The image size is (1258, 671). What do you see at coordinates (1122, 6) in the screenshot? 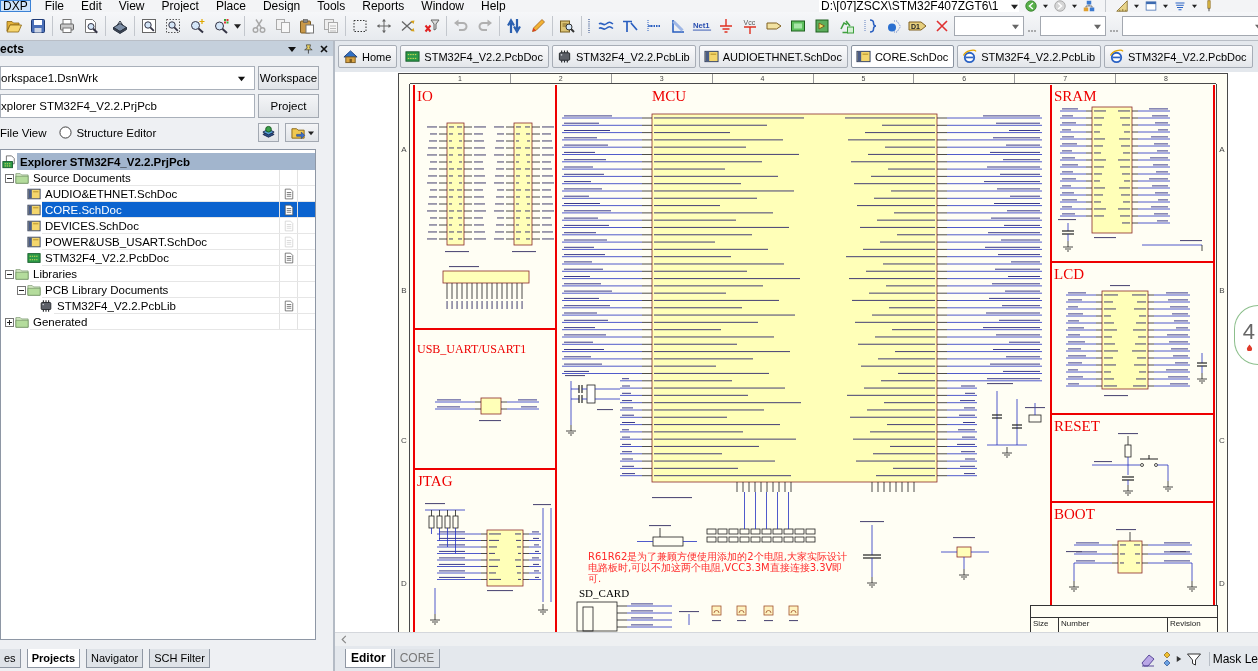
I see `ruler-icon` at bounding box center [1122, 6].